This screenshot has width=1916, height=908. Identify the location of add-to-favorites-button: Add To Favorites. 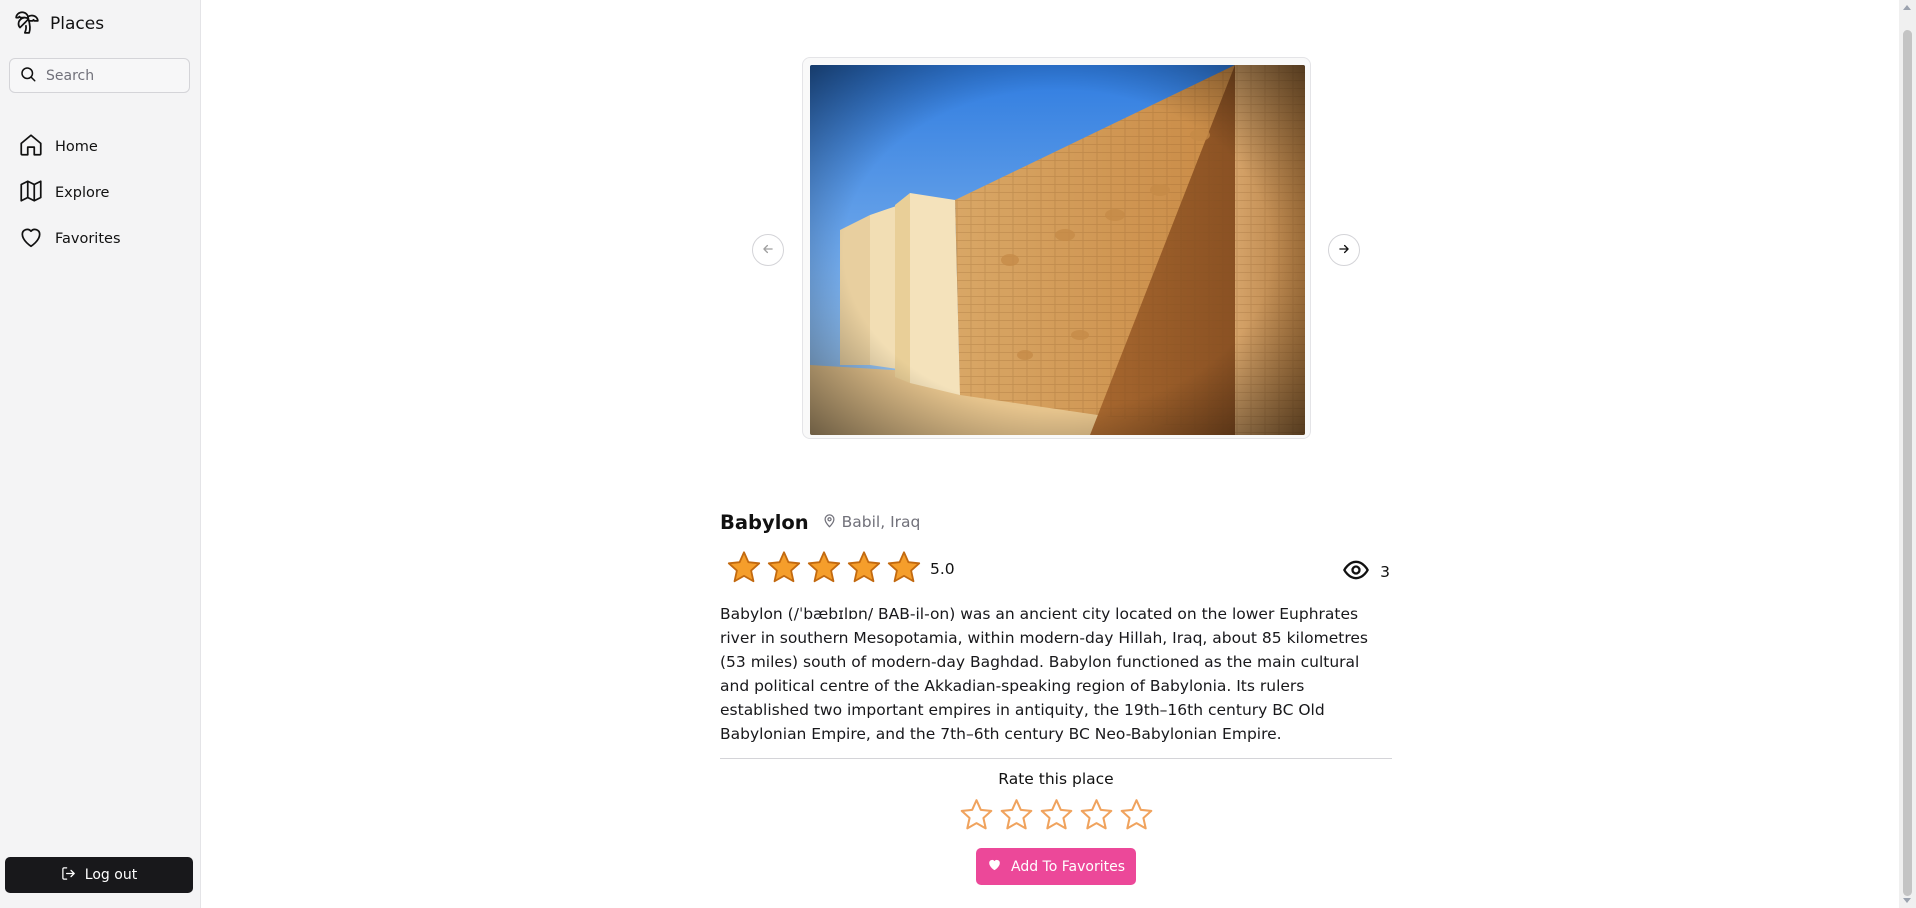
(1056, 866).